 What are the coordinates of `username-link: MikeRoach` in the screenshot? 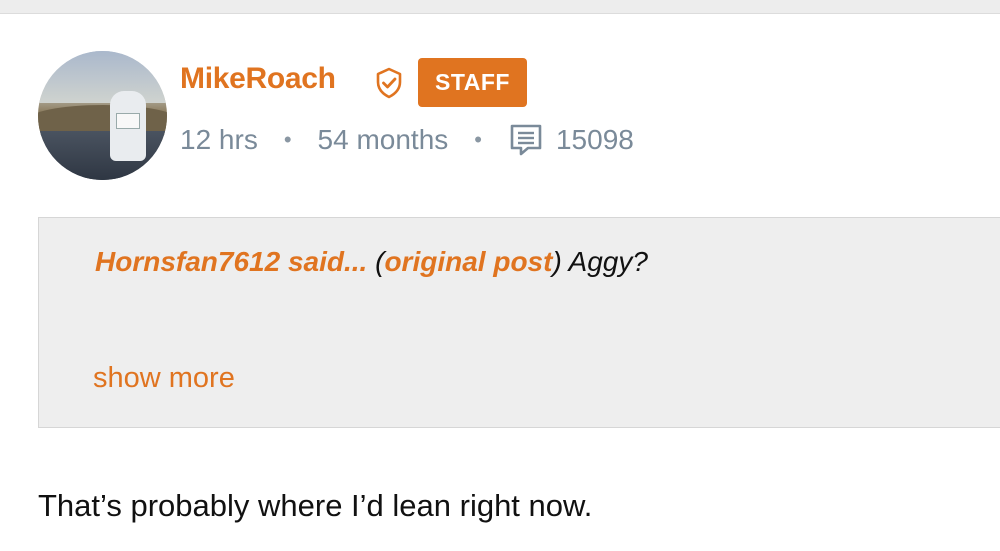 It's located at (258, 79).